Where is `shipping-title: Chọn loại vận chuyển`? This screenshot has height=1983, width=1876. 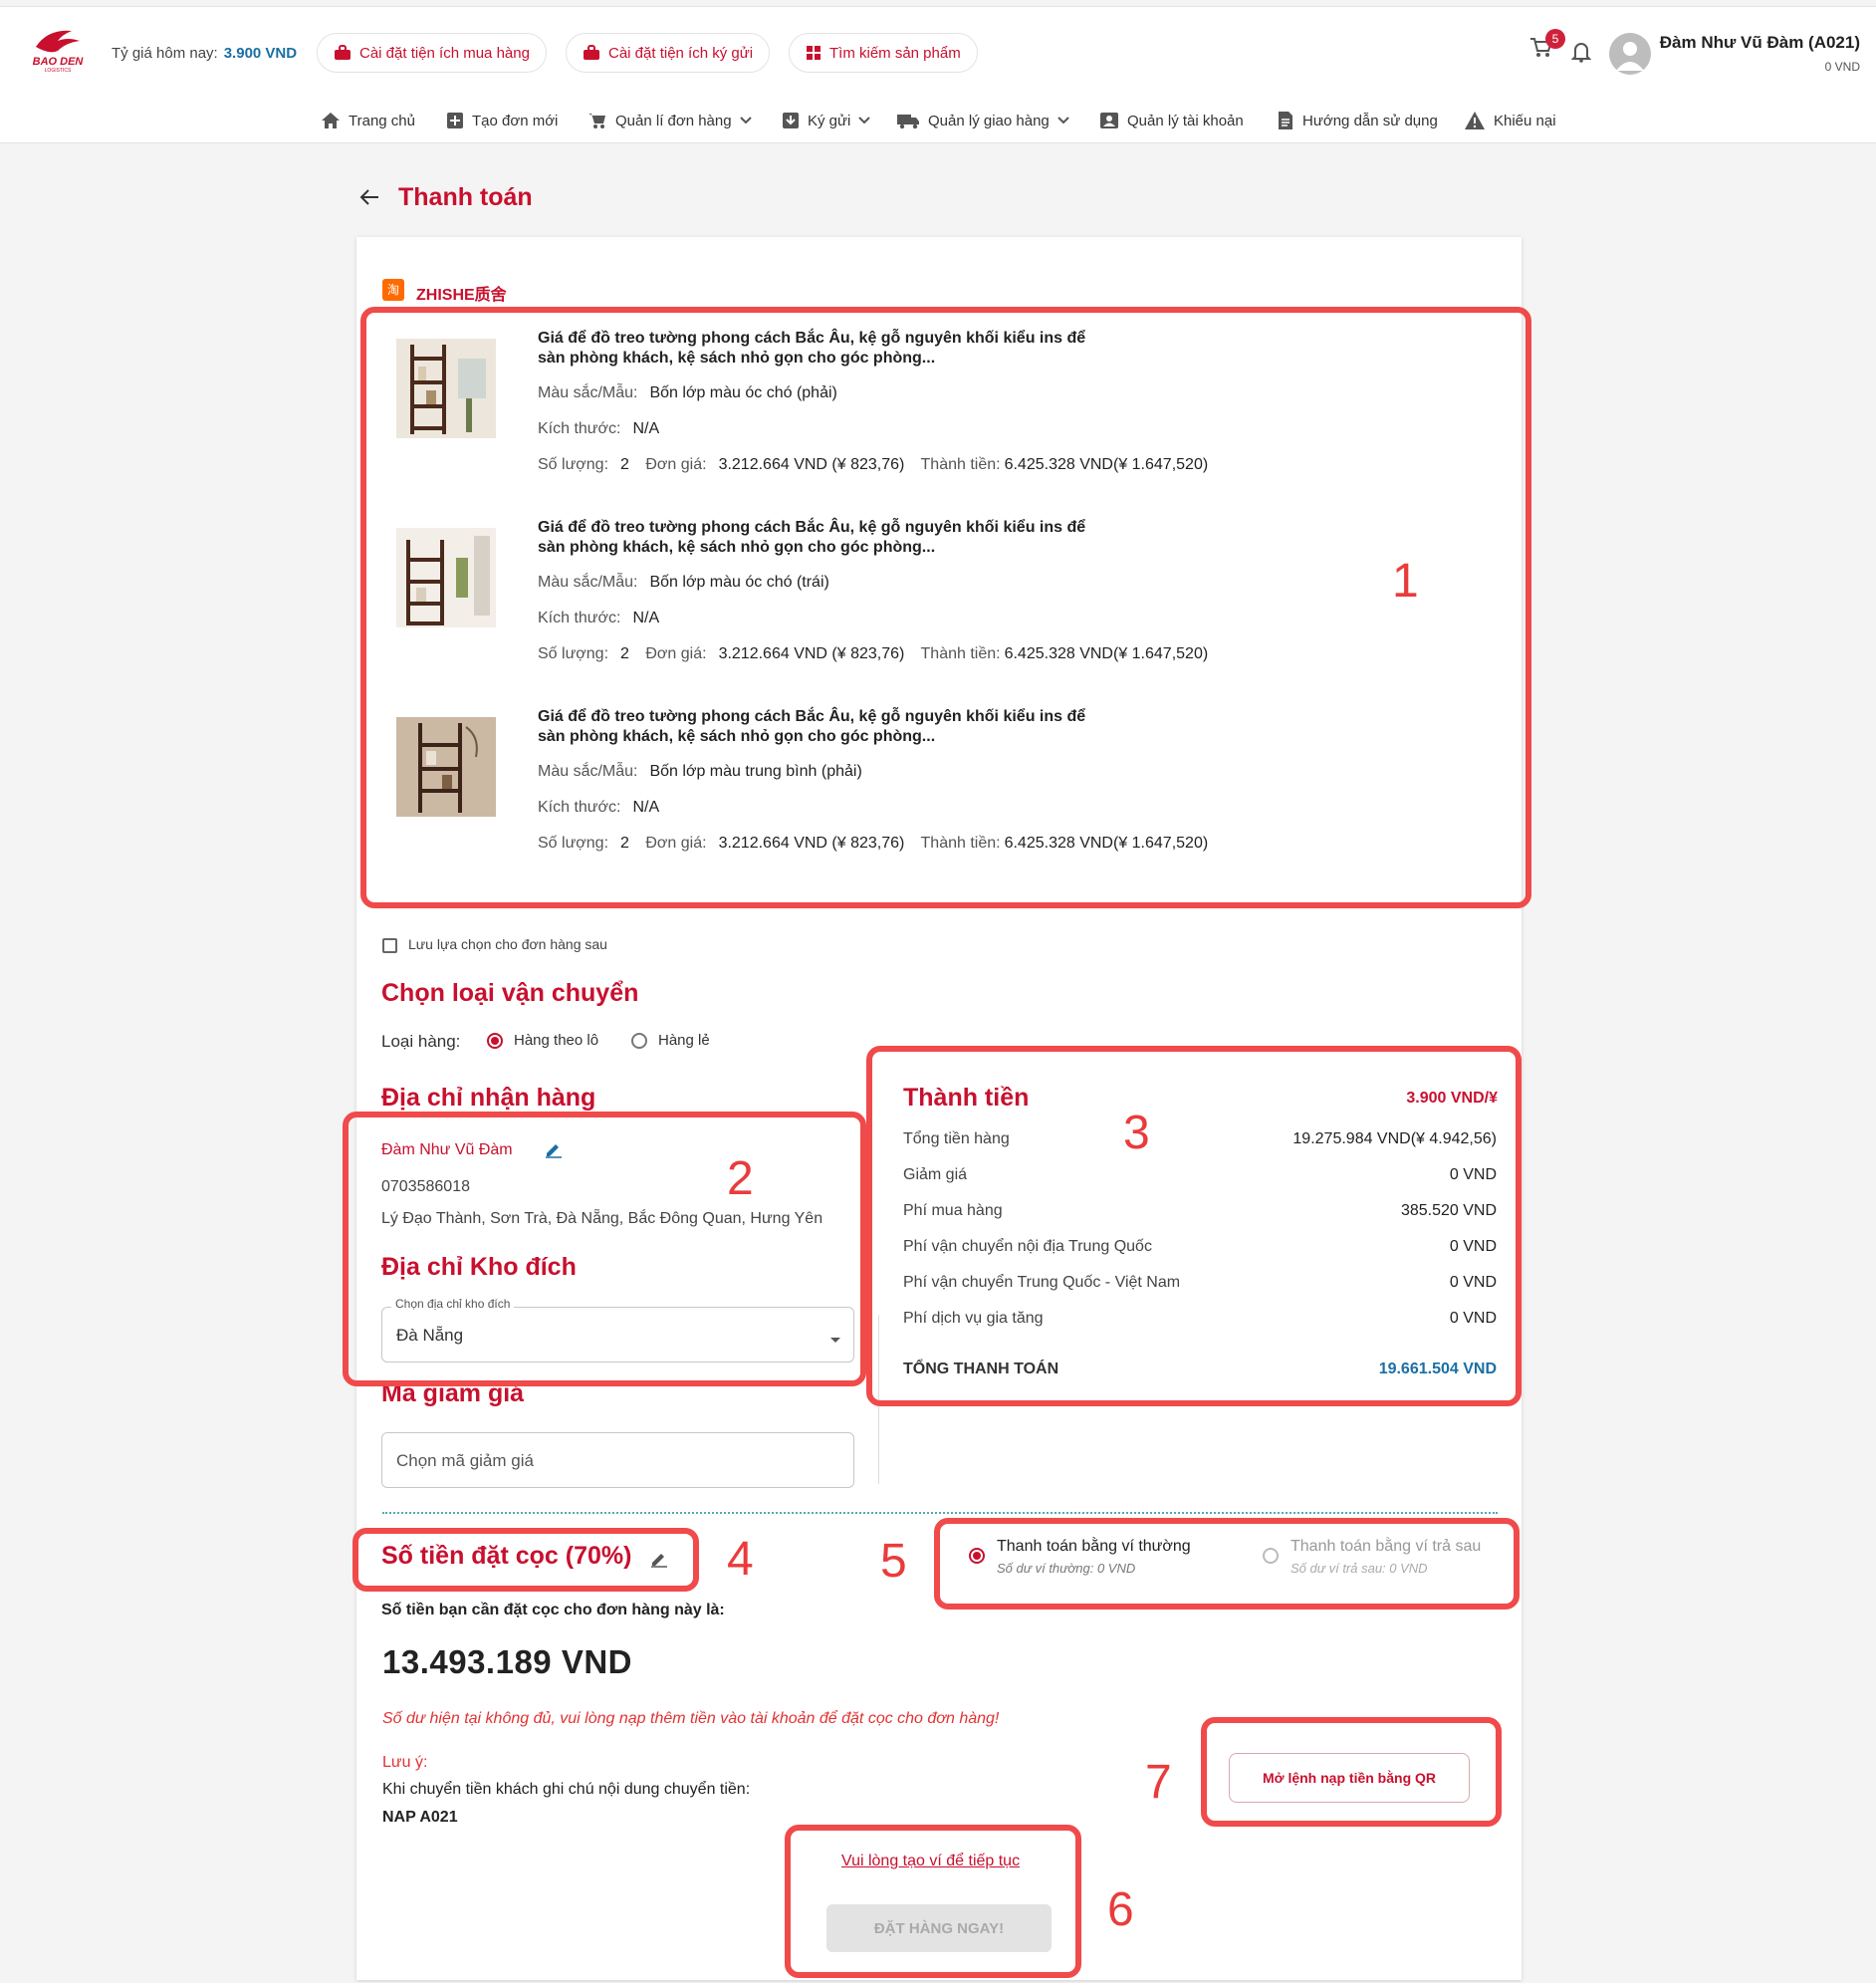
shipping-title: Chọn loại vận chuyển is located at coordinates (510, 993).